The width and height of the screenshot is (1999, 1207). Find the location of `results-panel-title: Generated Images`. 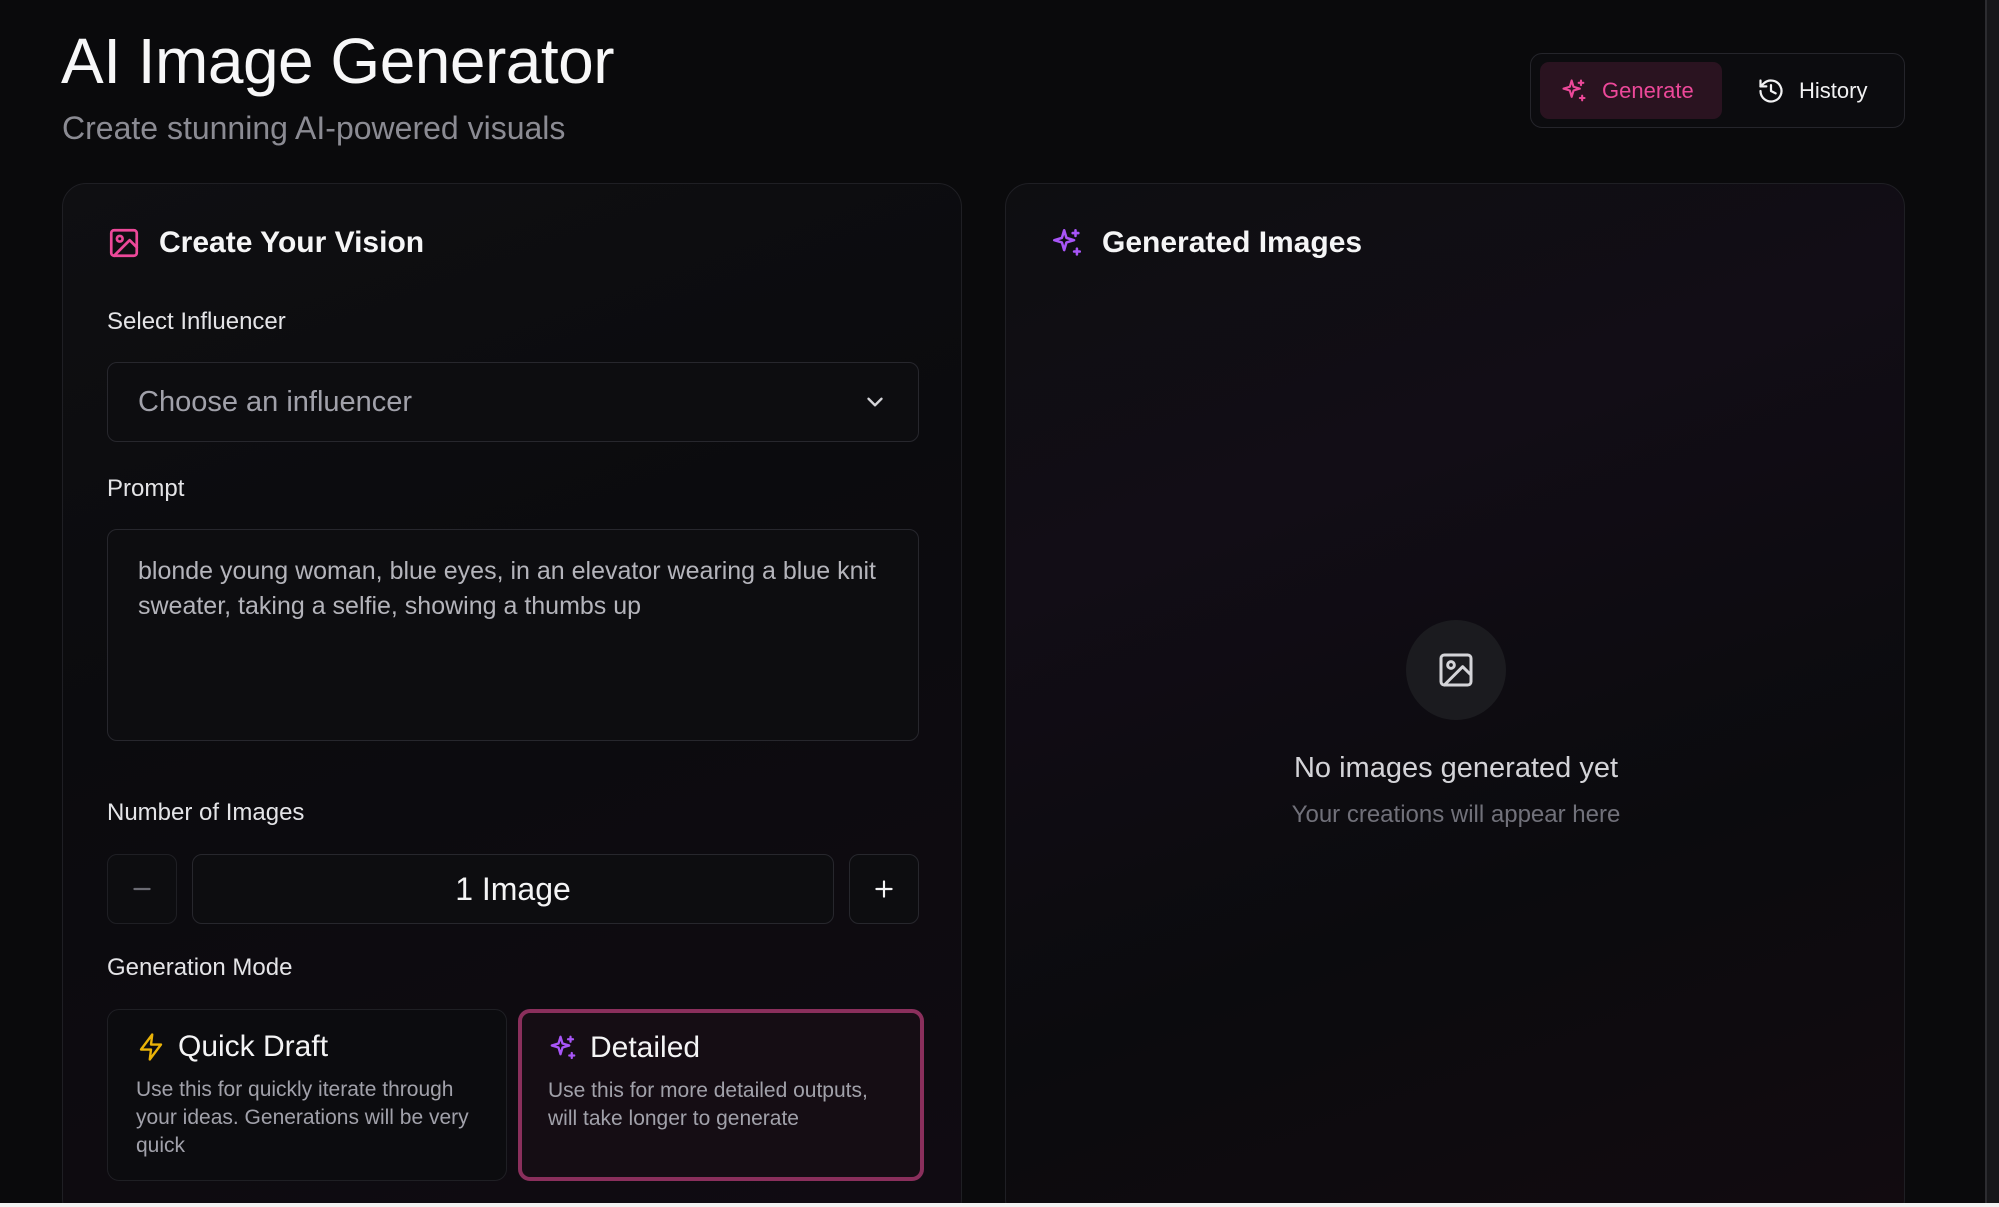

results-panel-title: Generated Images is located at coordinates (1232, 242).